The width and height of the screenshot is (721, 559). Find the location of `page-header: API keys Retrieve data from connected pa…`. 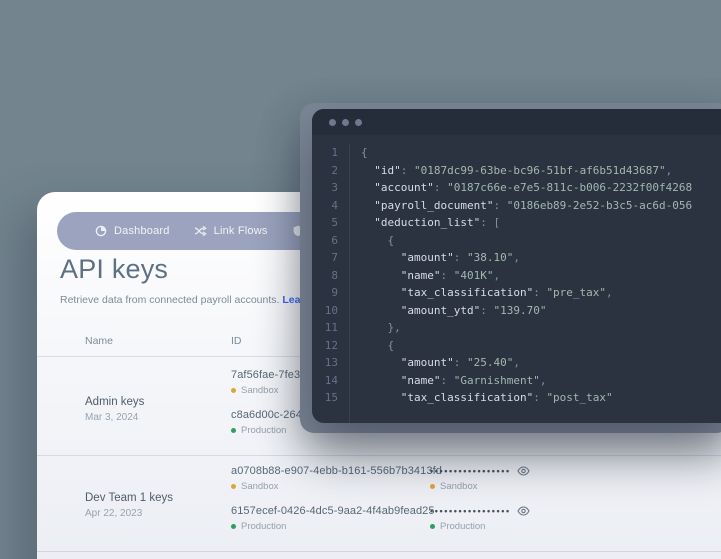

page-header: API keys Retrieve data from connected pa… is located at coordinates (200, 280).